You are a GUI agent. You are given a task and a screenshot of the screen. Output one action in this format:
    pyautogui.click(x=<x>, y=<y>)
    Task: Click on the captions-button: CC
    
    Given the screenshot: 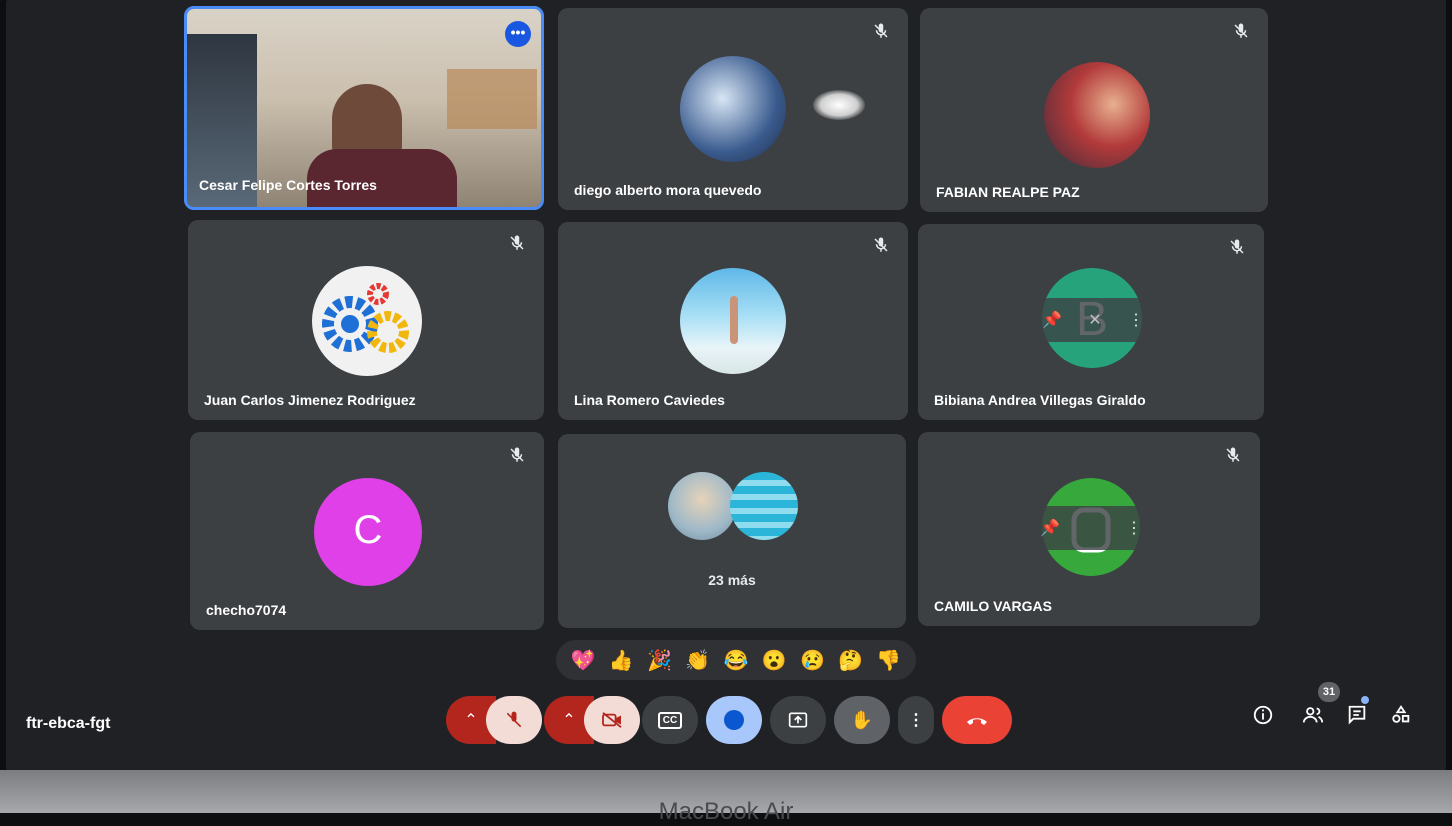 What is the action you would take?
    pyautogui.click(x=670, y=720)
    